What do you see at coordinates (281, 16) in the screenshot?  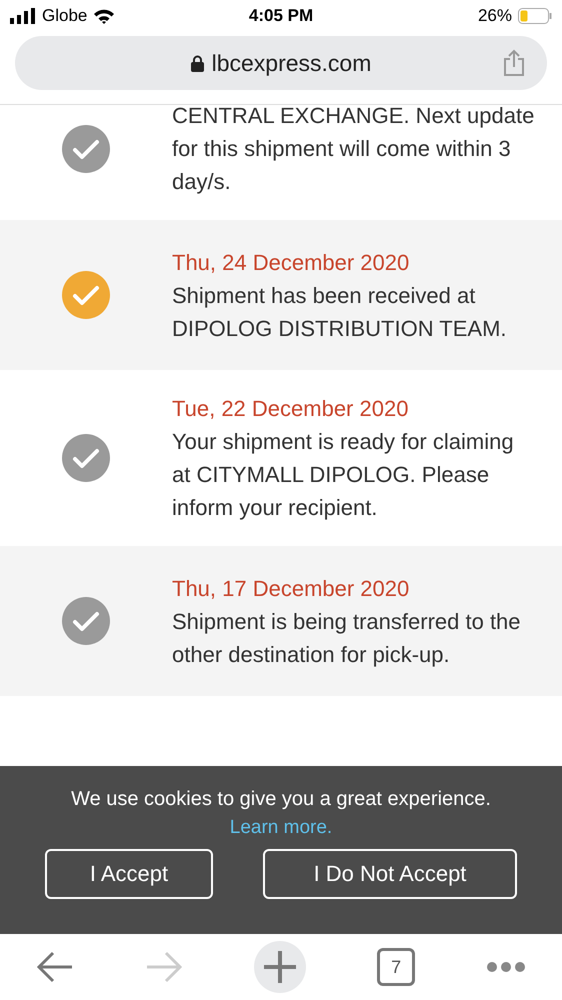 I see `clock-time: 4:05 PM` at bounding box center [281, 16].